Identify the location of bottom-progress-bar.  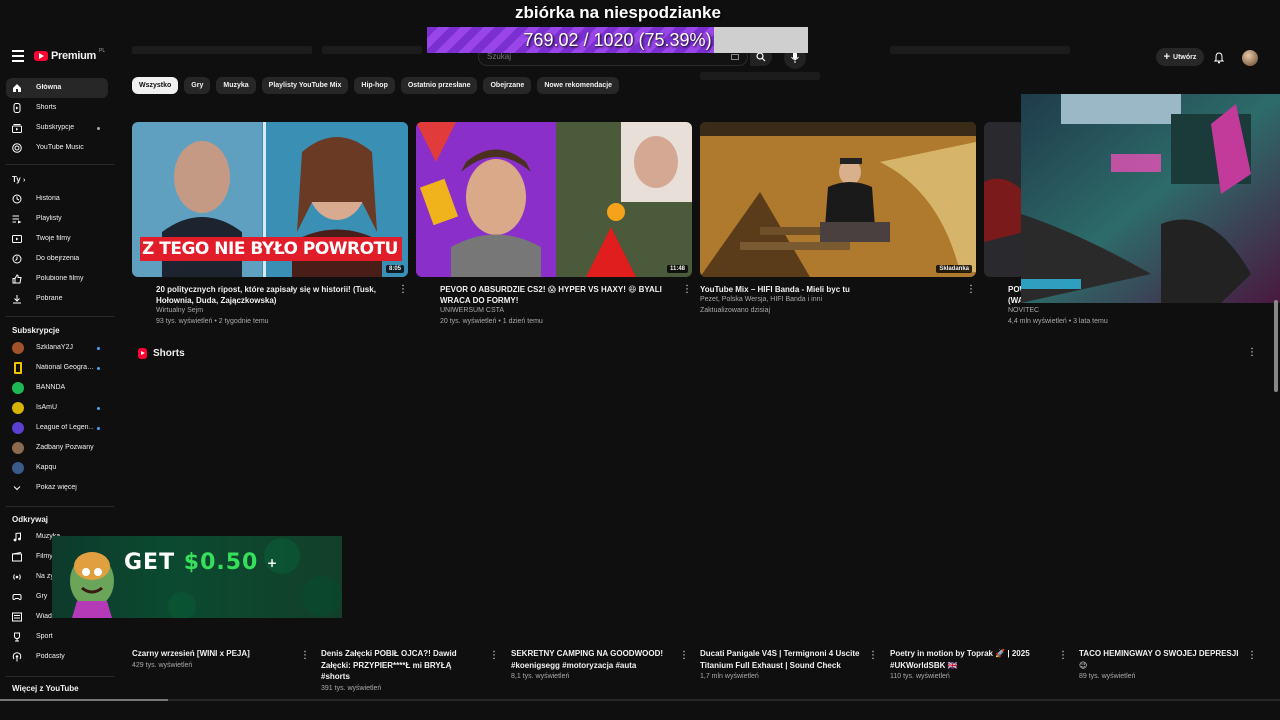
(640, 700).